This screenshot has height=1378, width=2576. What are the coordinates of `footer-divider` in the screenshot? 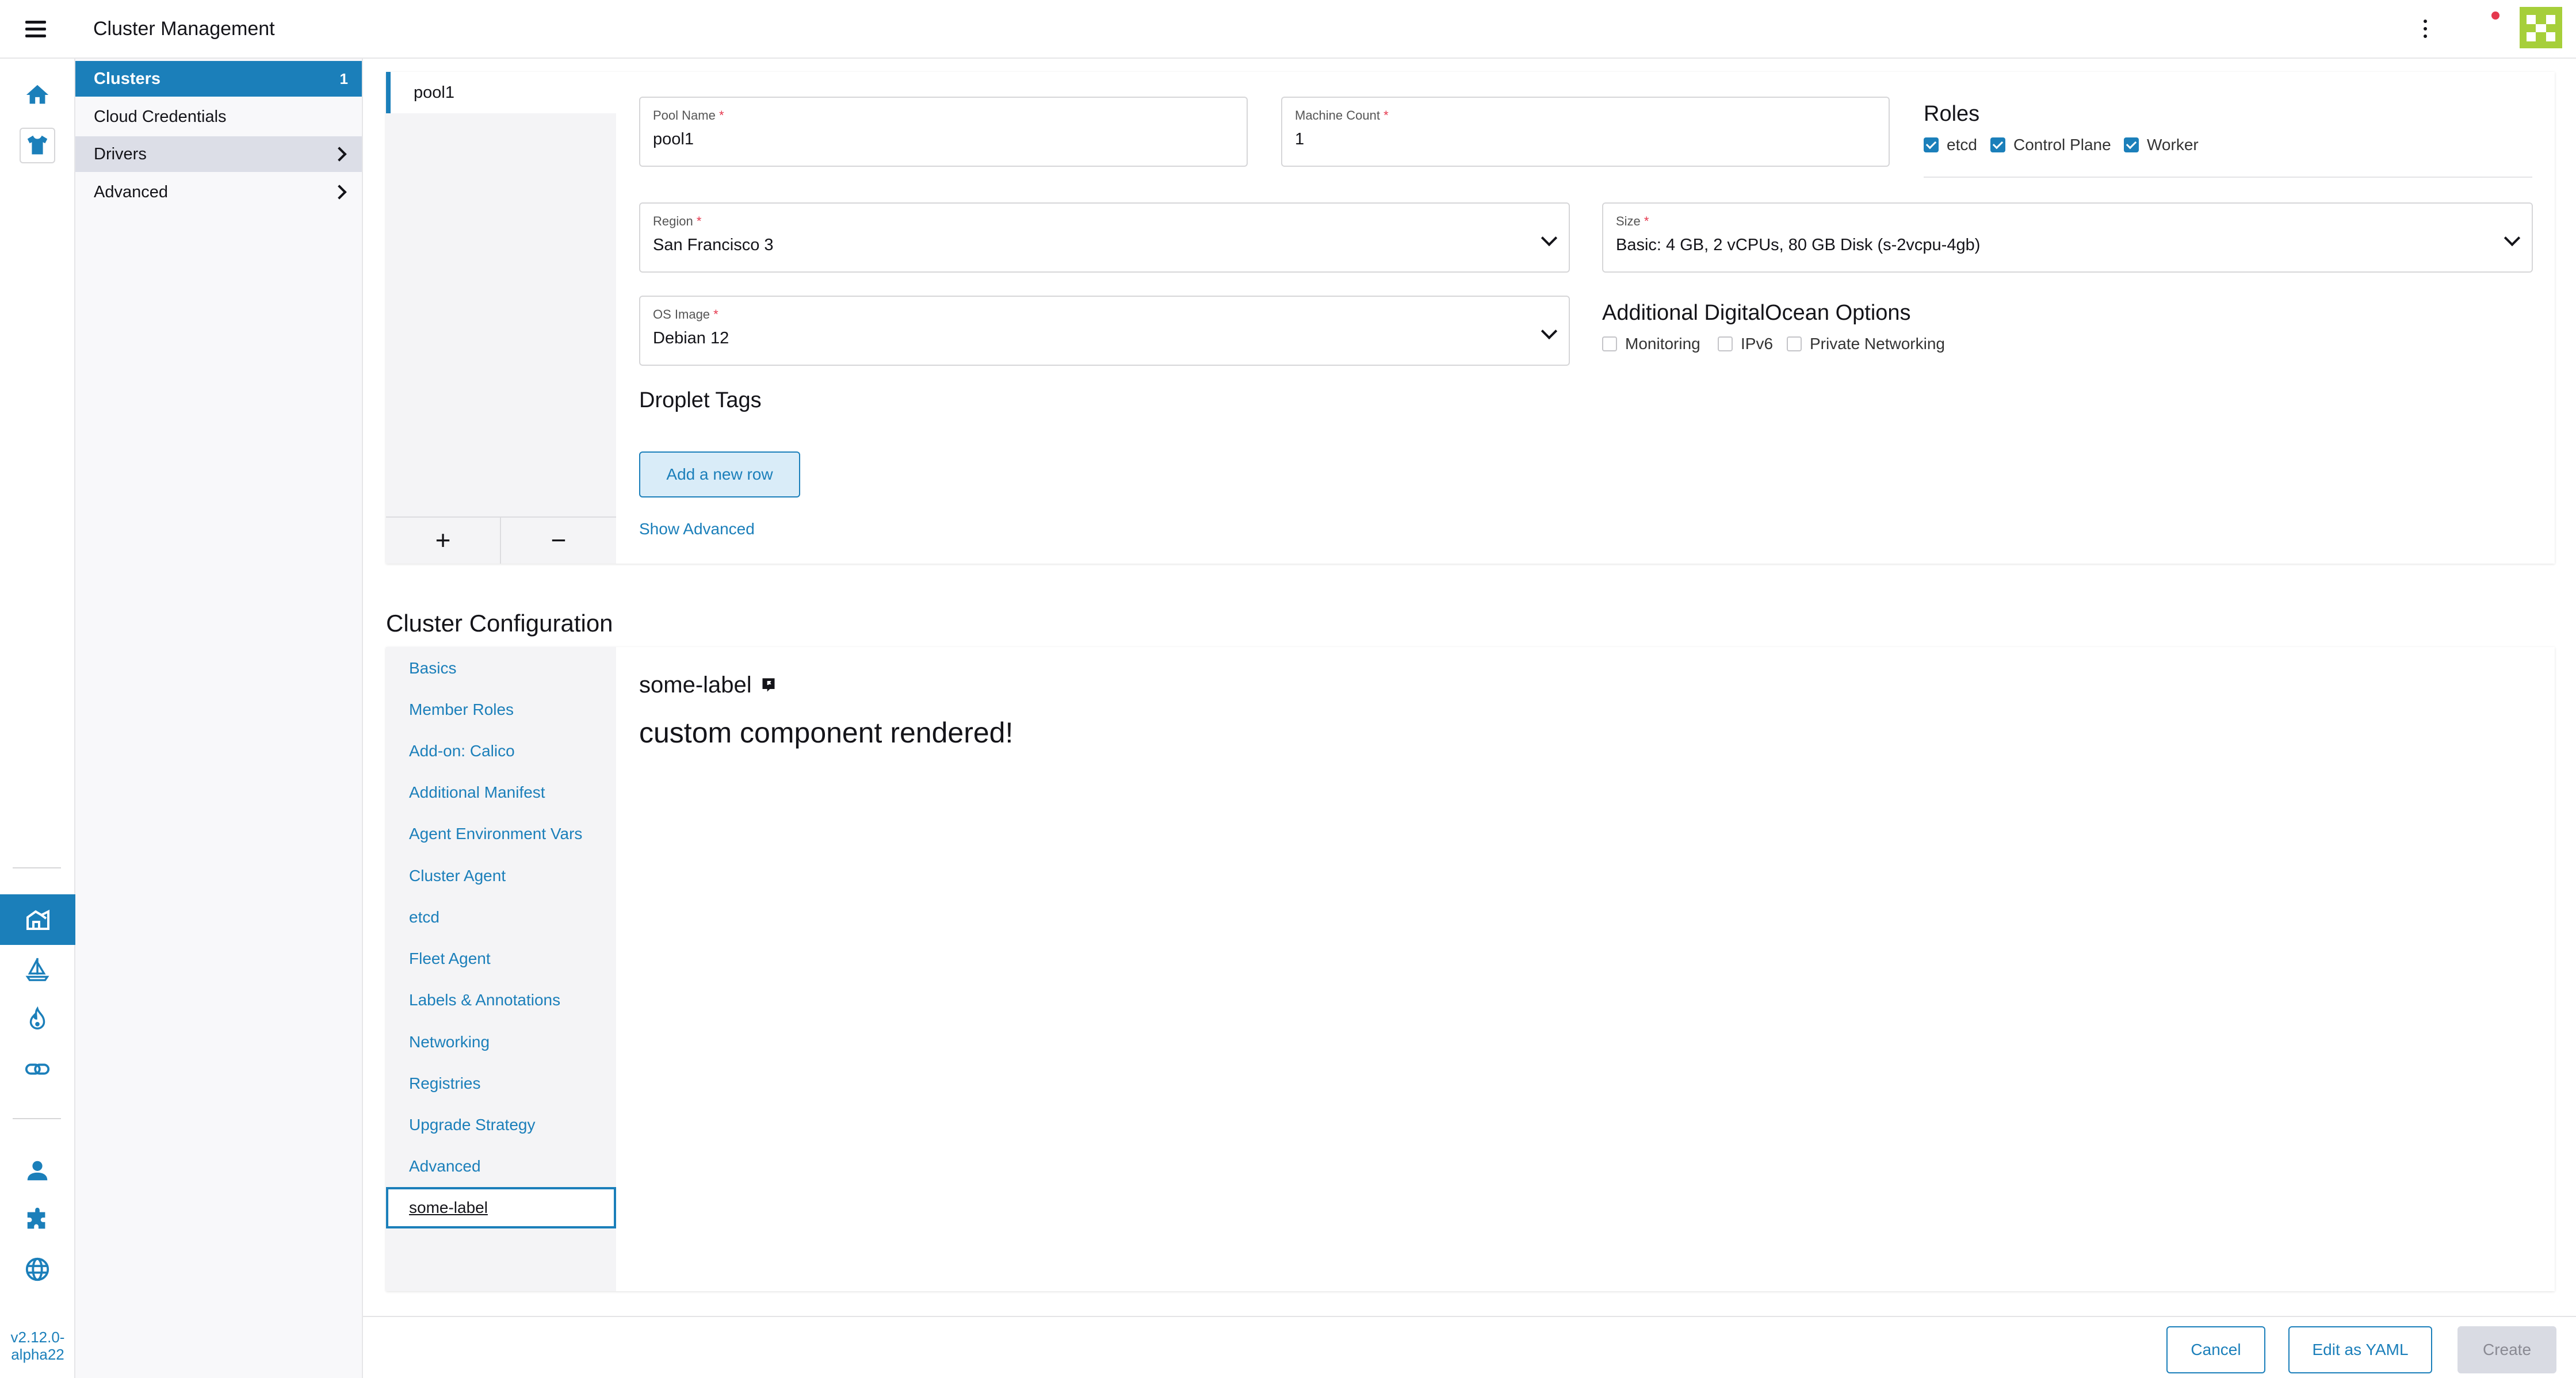 It's located at (1469, 1317).